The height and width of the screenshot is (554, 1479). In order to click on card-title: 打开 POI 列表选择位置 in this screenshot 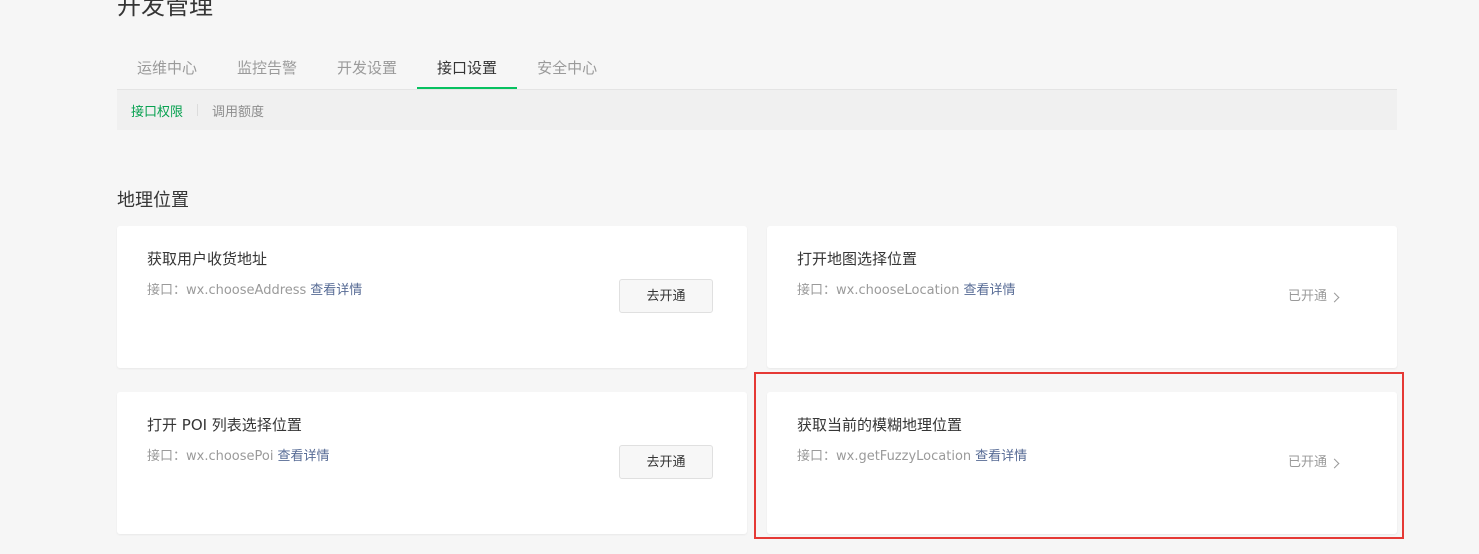, I will do `click(224, 425)`.